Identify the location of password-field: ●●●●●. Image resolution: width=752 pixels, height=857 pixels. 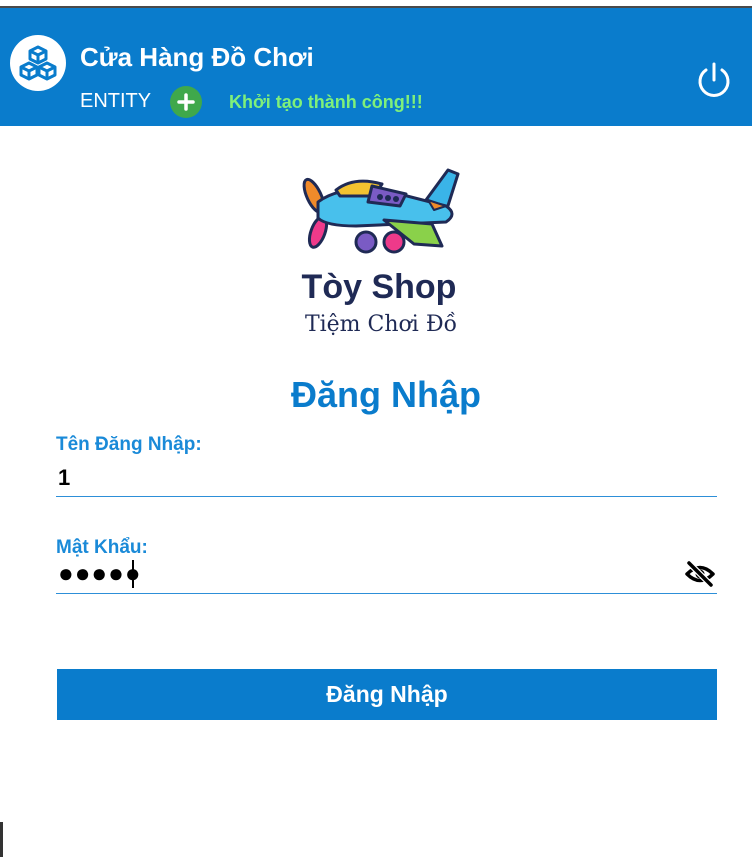
(386, 576).